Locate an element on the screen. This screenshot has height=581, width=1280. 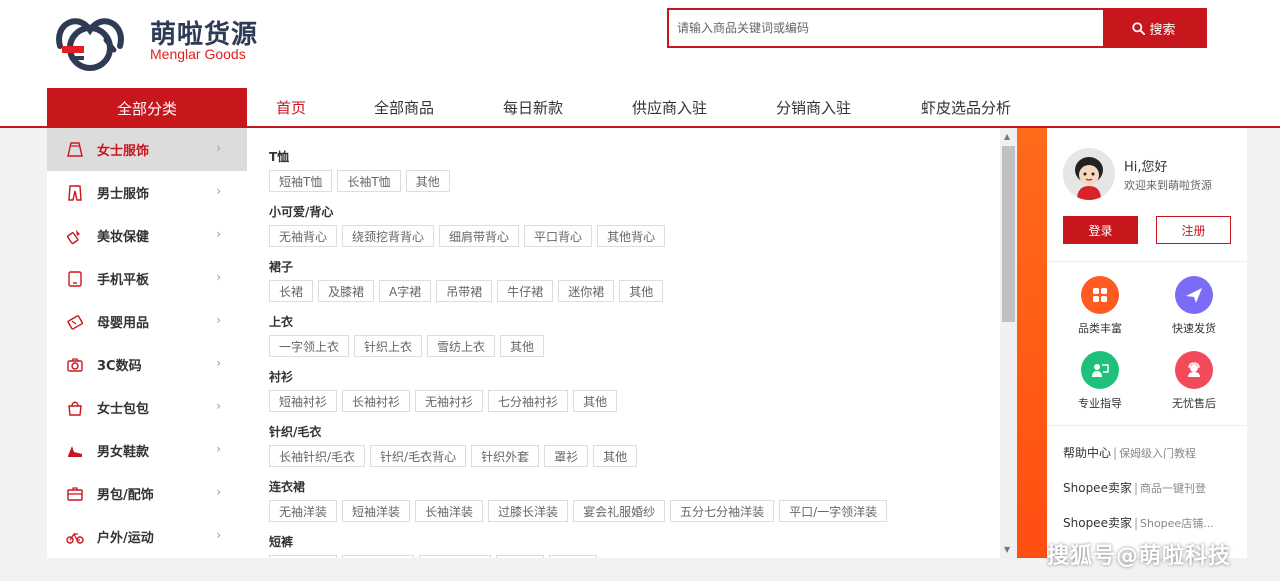
category-group: 小可爱/背心 无袖背心 绕颈挖背背心 细肩带背心 平口背心 其他背心 is located at coordinates (467, 225).